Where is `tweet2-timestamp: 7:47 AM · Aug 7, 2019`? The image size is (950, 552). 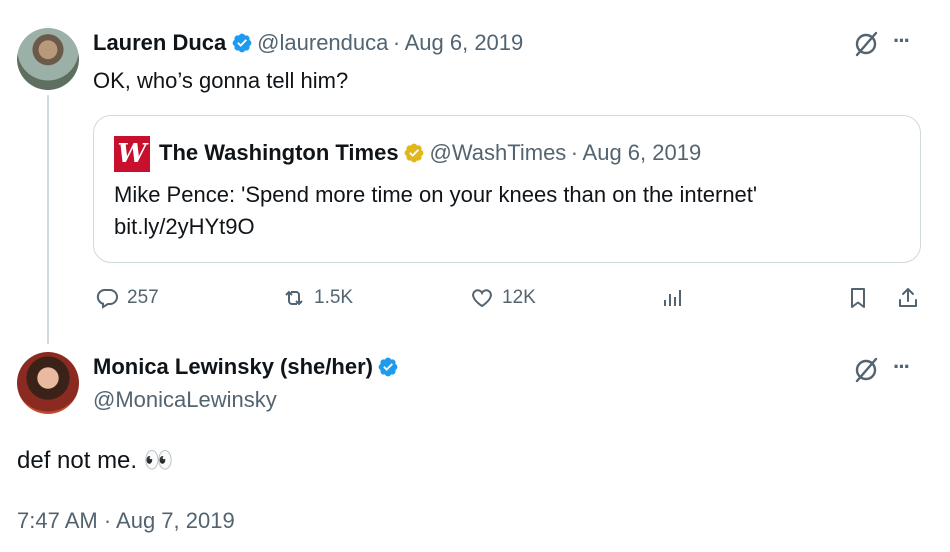 tweet2-timestamp: 7:47 AM · Aug 7, 2019 is located at coordinates (126, 521).